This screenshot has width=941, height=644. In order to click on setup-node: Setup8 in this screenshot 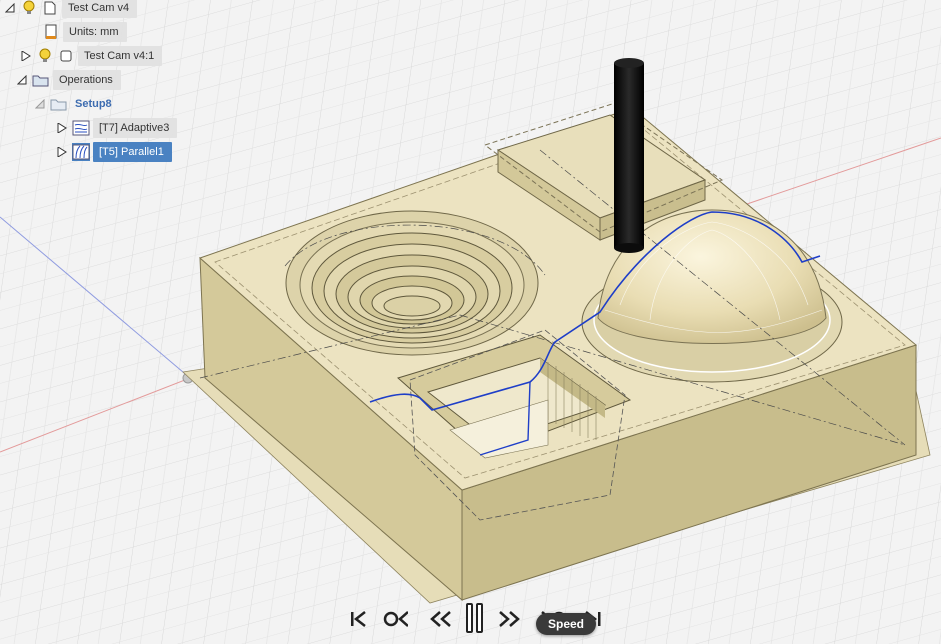, I will do `click(75, 104)`.